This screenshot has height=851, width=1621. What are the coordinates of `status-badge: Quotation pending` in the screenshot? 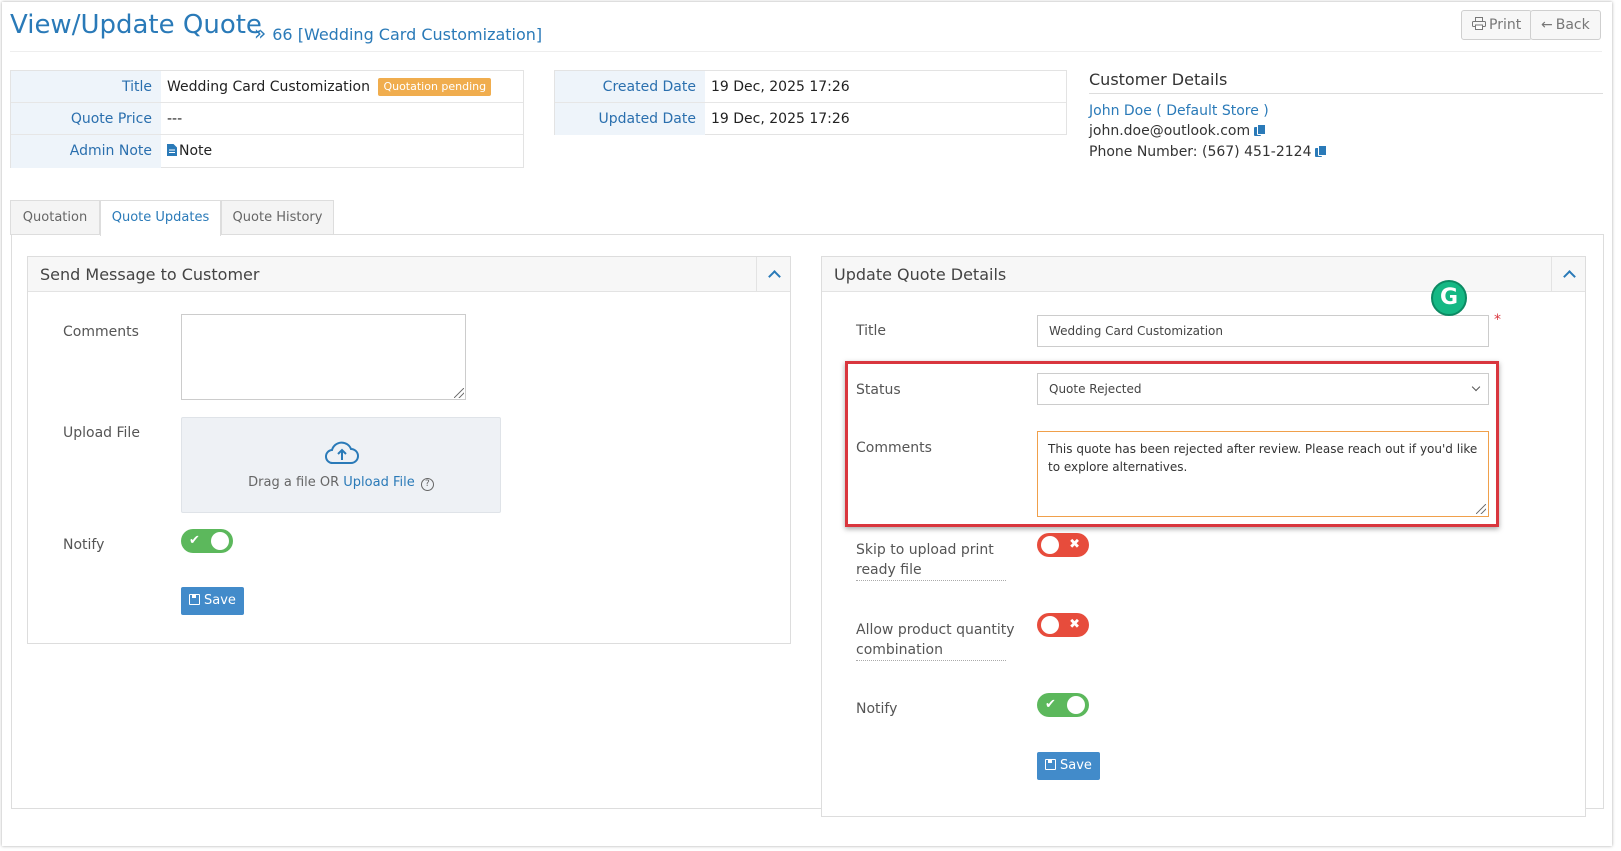 It's located at (435, 87).